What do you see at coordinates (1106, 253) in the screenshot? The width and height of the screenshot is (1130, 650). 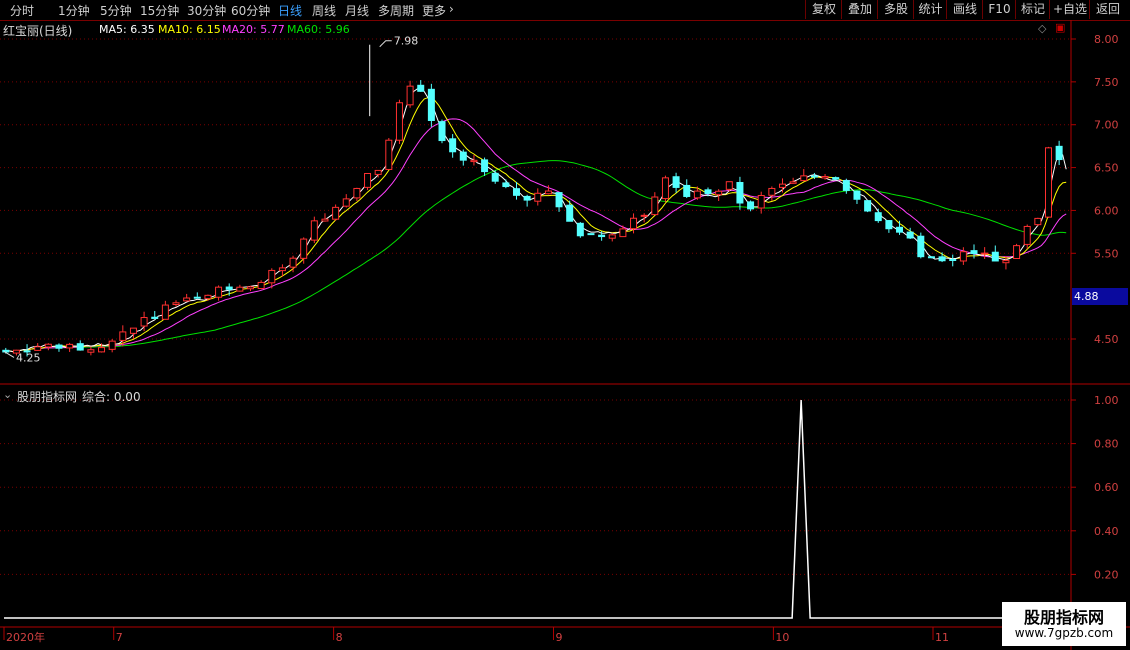 I see `y-tick-label: 5.50` at bounding box center [1106, 253].